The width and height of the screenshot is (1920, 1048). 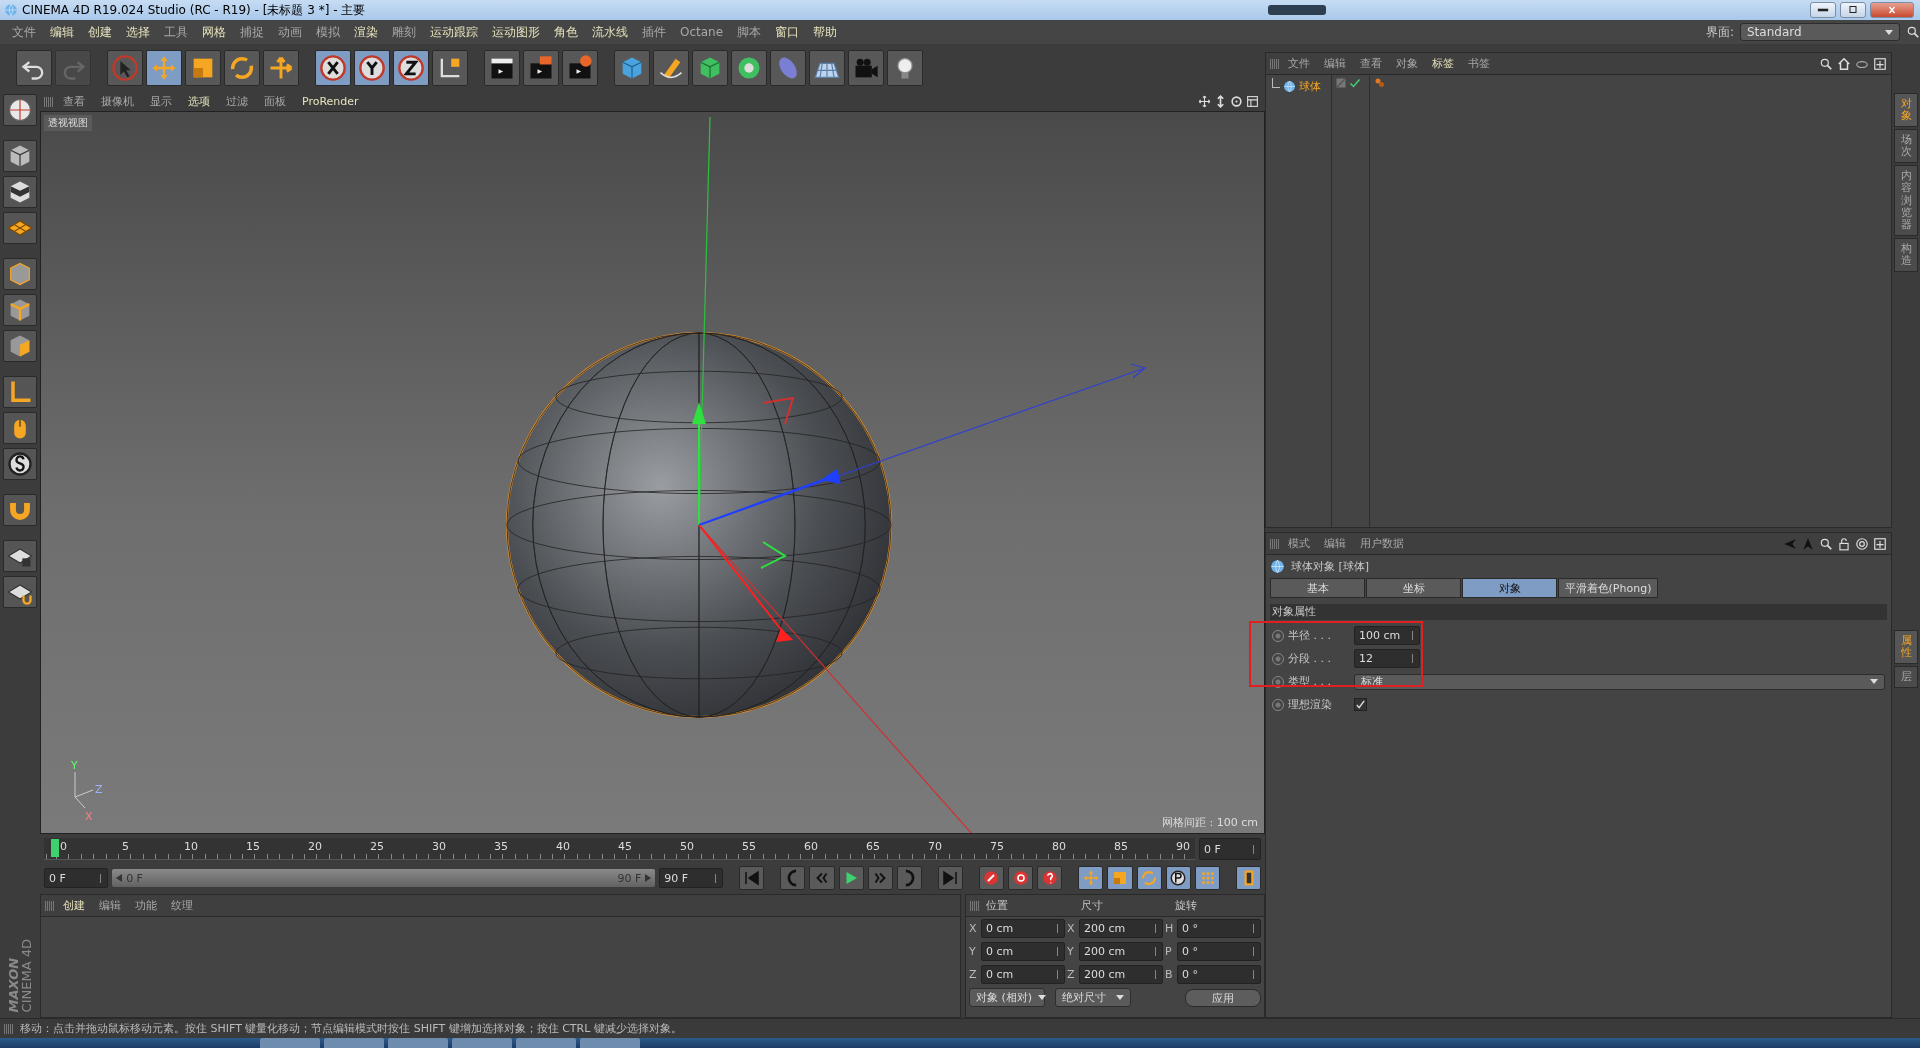 I want to click on menu-item: 书签, so click(x=1479, y=63).